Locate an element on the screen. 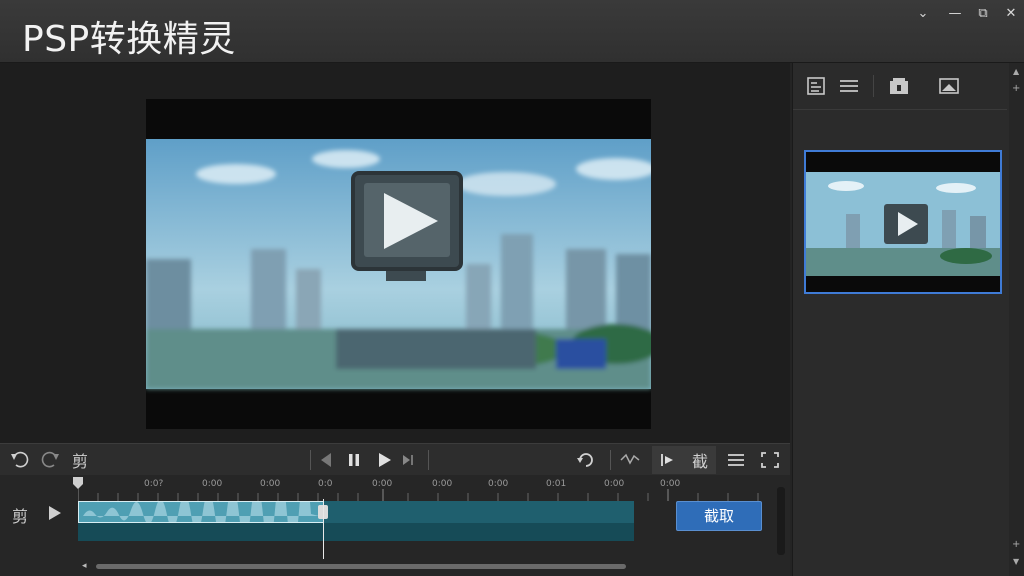 The height and width of the screenshot is (576, 1024). pause-icon is located at coordinates (354, 460).